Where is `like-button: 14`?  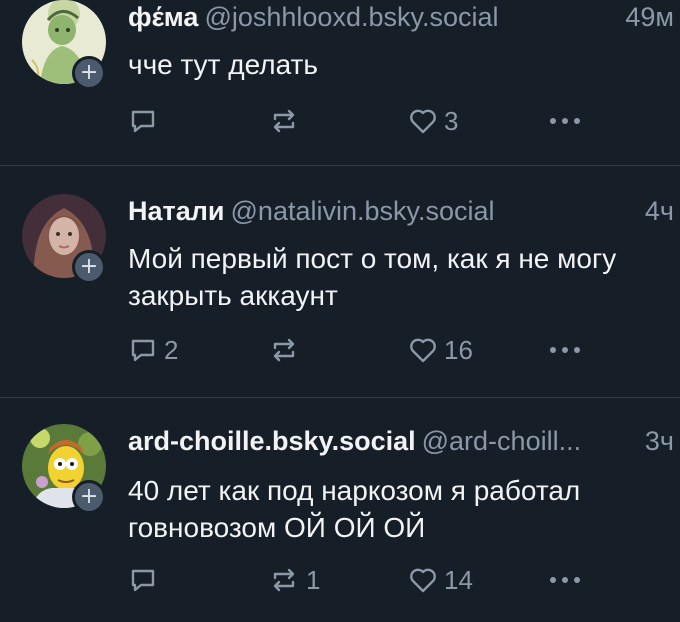
like-button: 14 is located at coordinates (440, 580).